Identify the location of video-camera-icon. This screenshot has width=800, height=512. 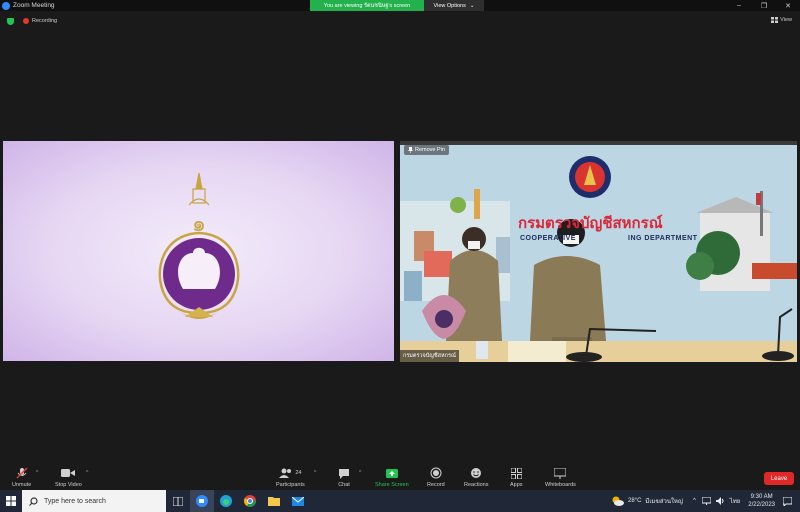
(68, 473).